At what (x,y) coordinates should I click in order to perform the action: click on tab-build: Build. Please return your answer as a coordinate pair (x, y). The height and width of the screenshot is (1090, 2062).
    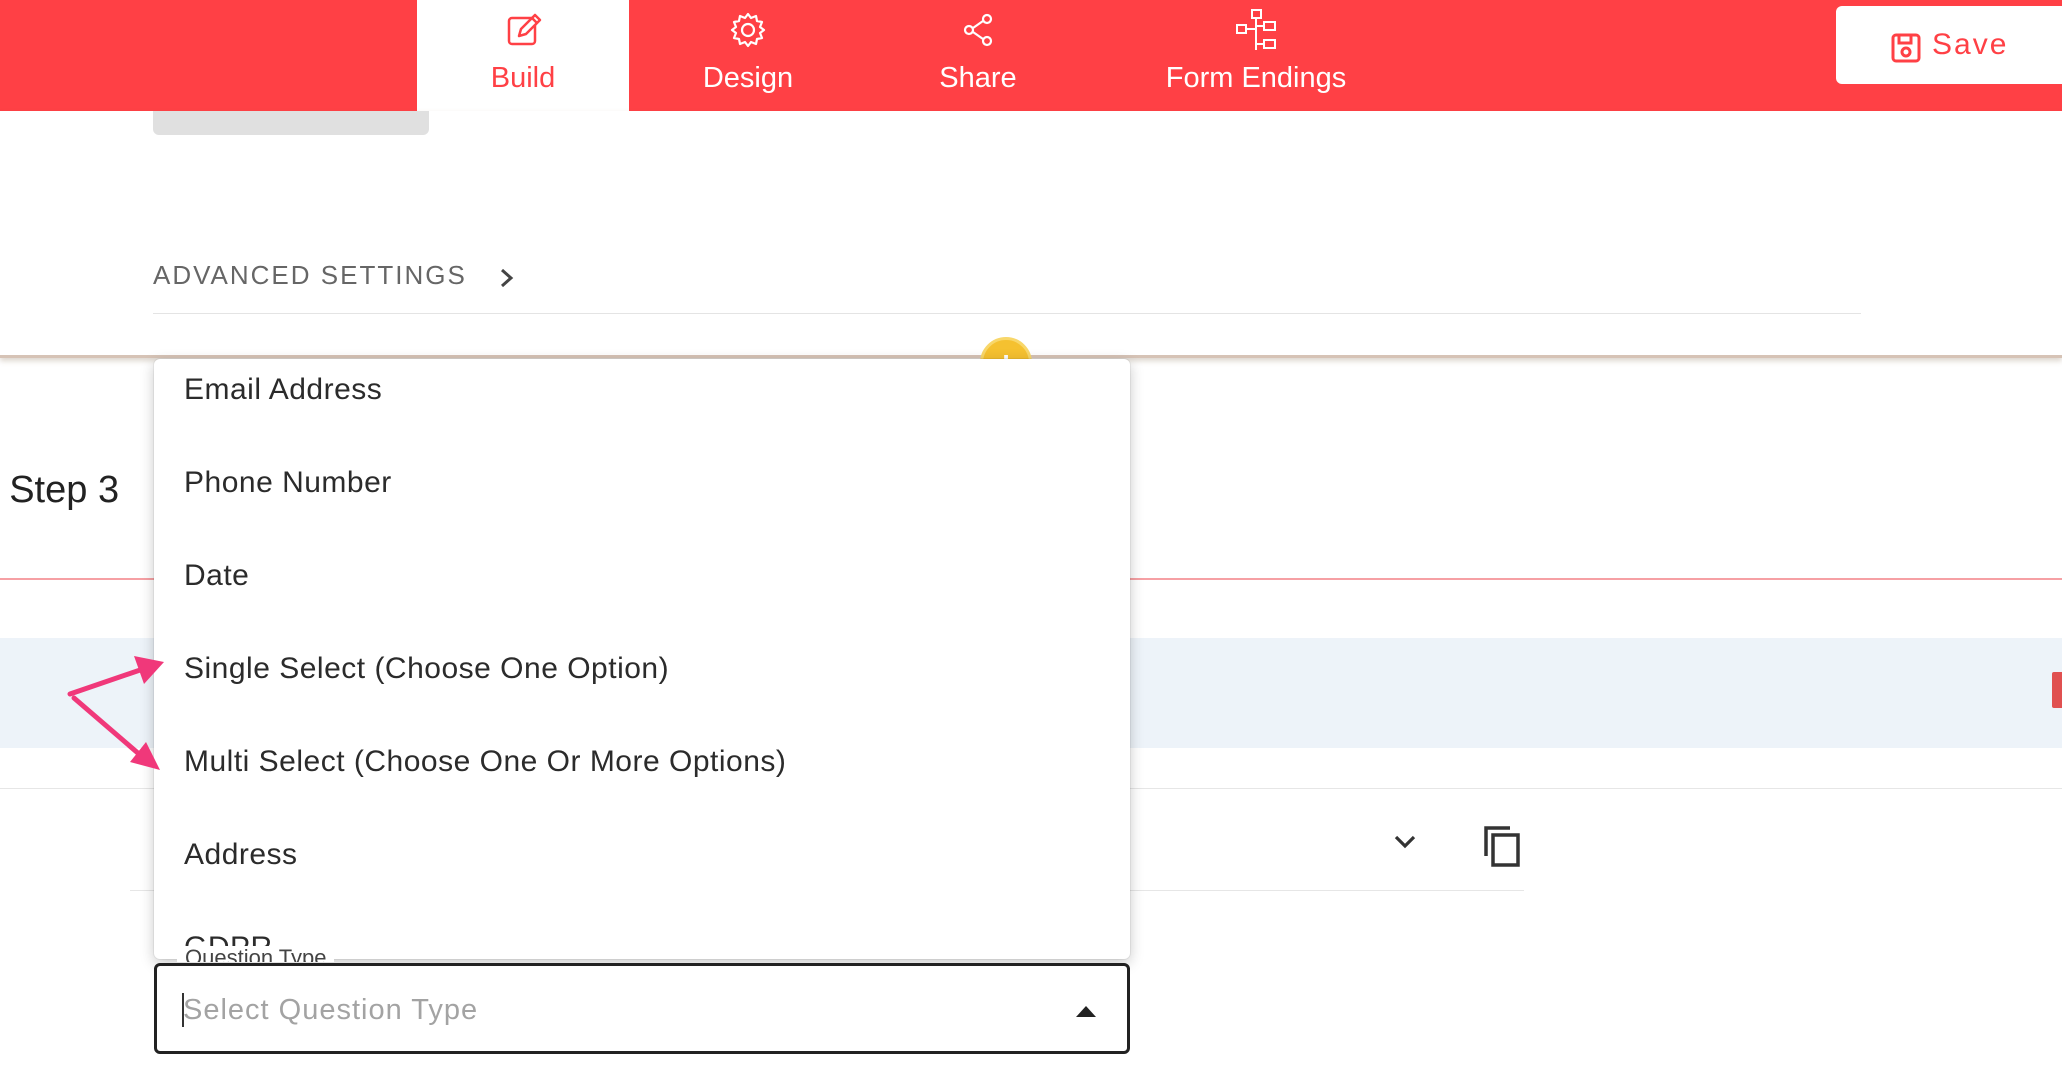
    Looking at the image, I should click on (523, 55).